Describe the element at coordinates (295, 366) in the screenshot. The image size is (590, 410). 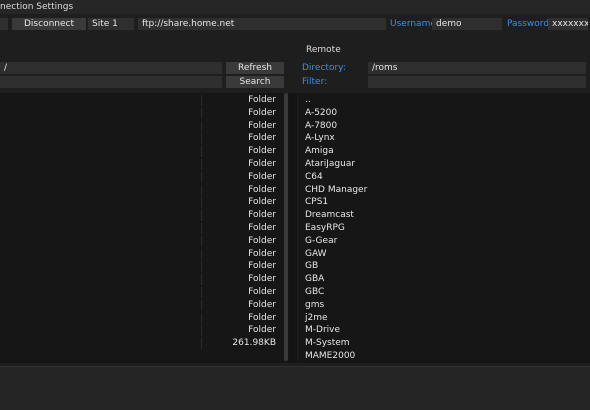
I see `status-divider` at that location.